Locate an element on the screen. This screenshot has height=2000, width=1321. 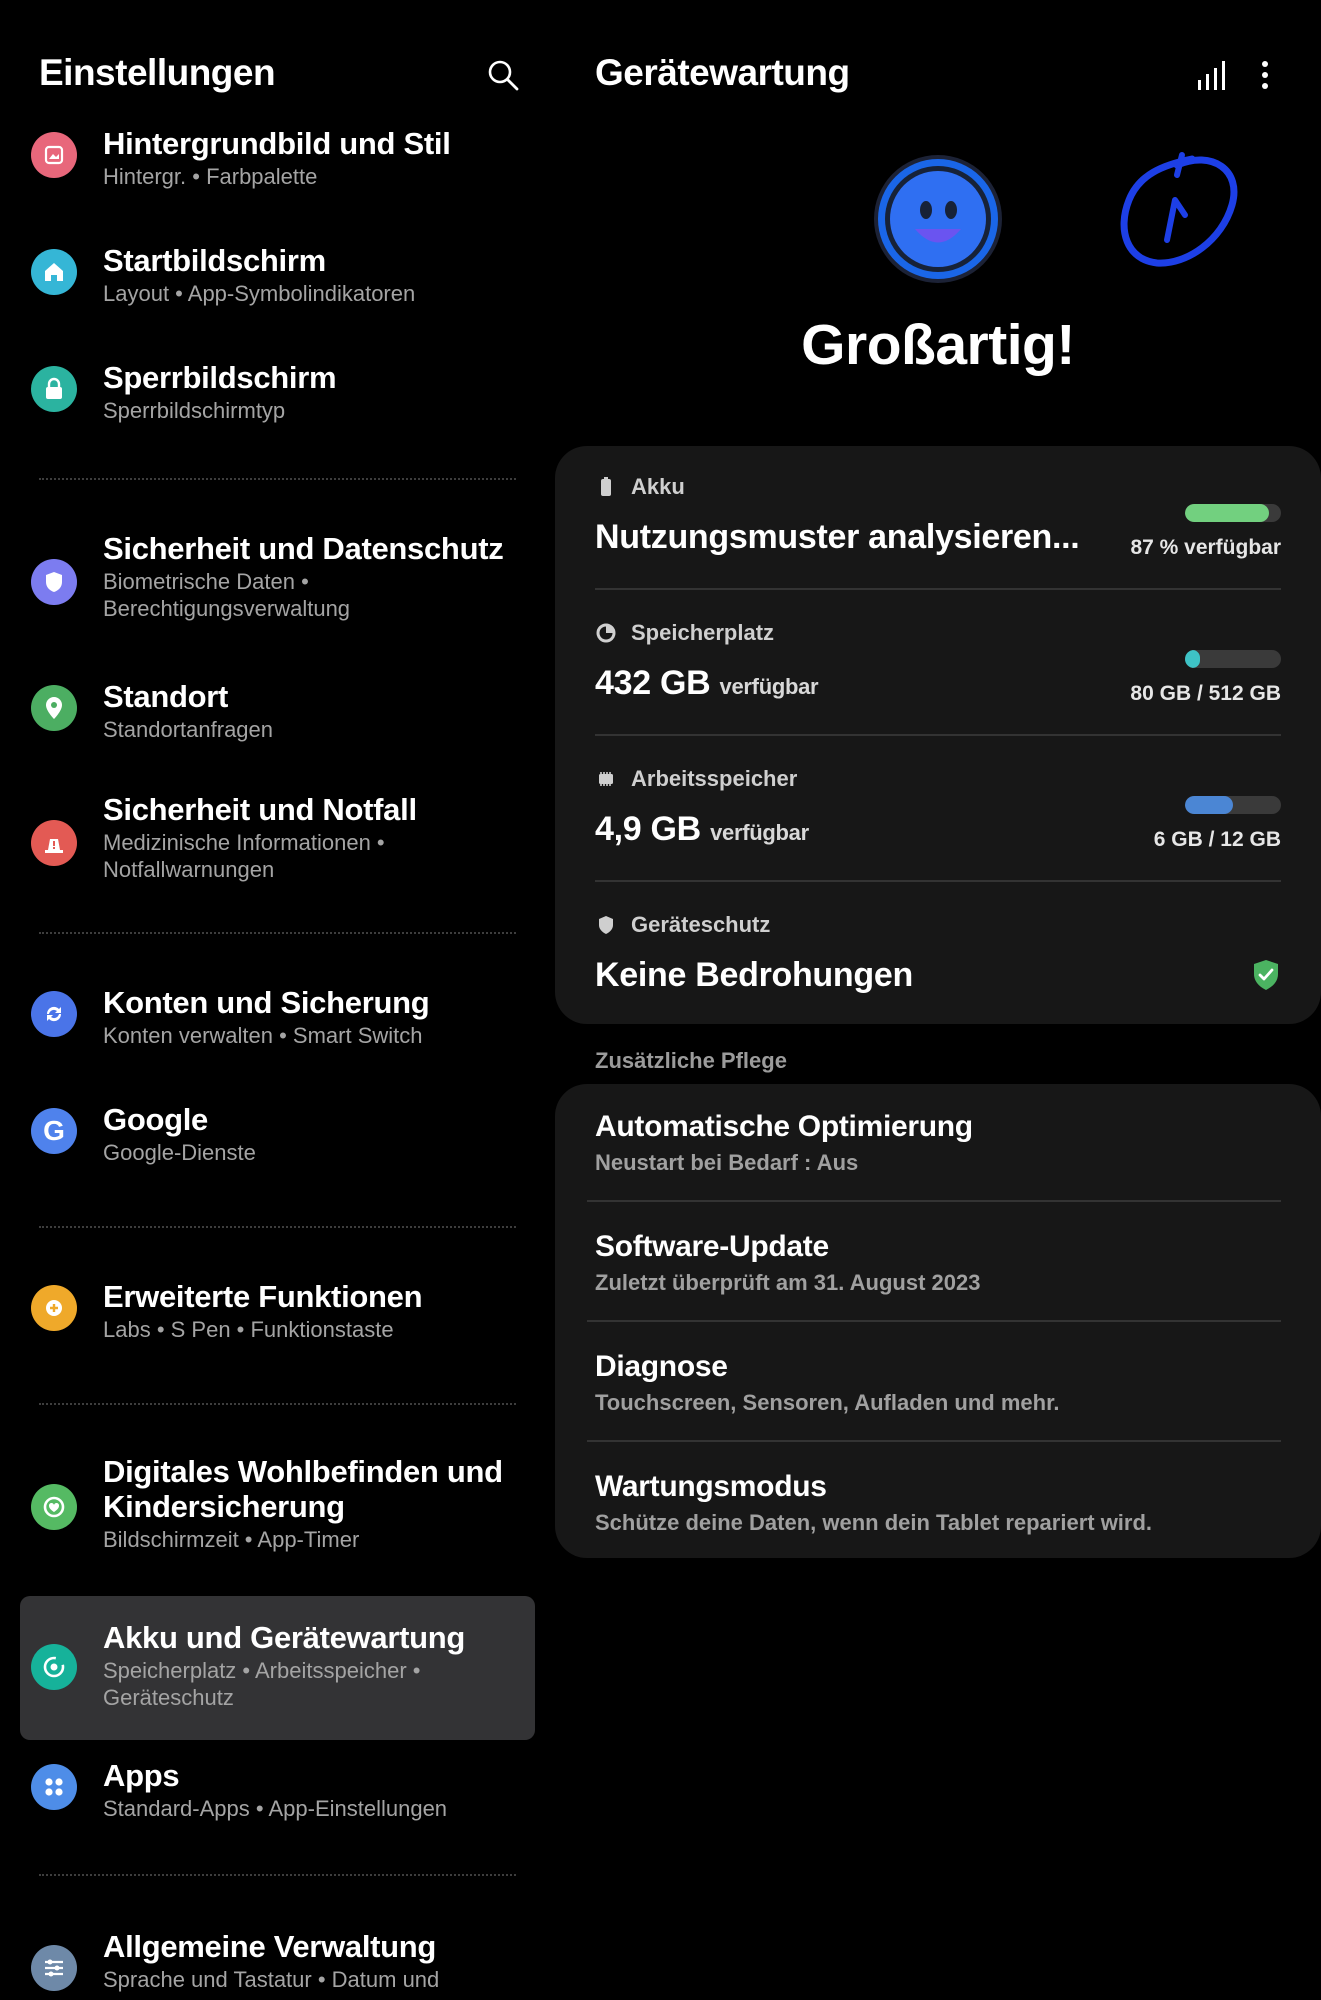
item-subtitle: Hintergr. • Farbpalette is located at coordinates (210, 176).